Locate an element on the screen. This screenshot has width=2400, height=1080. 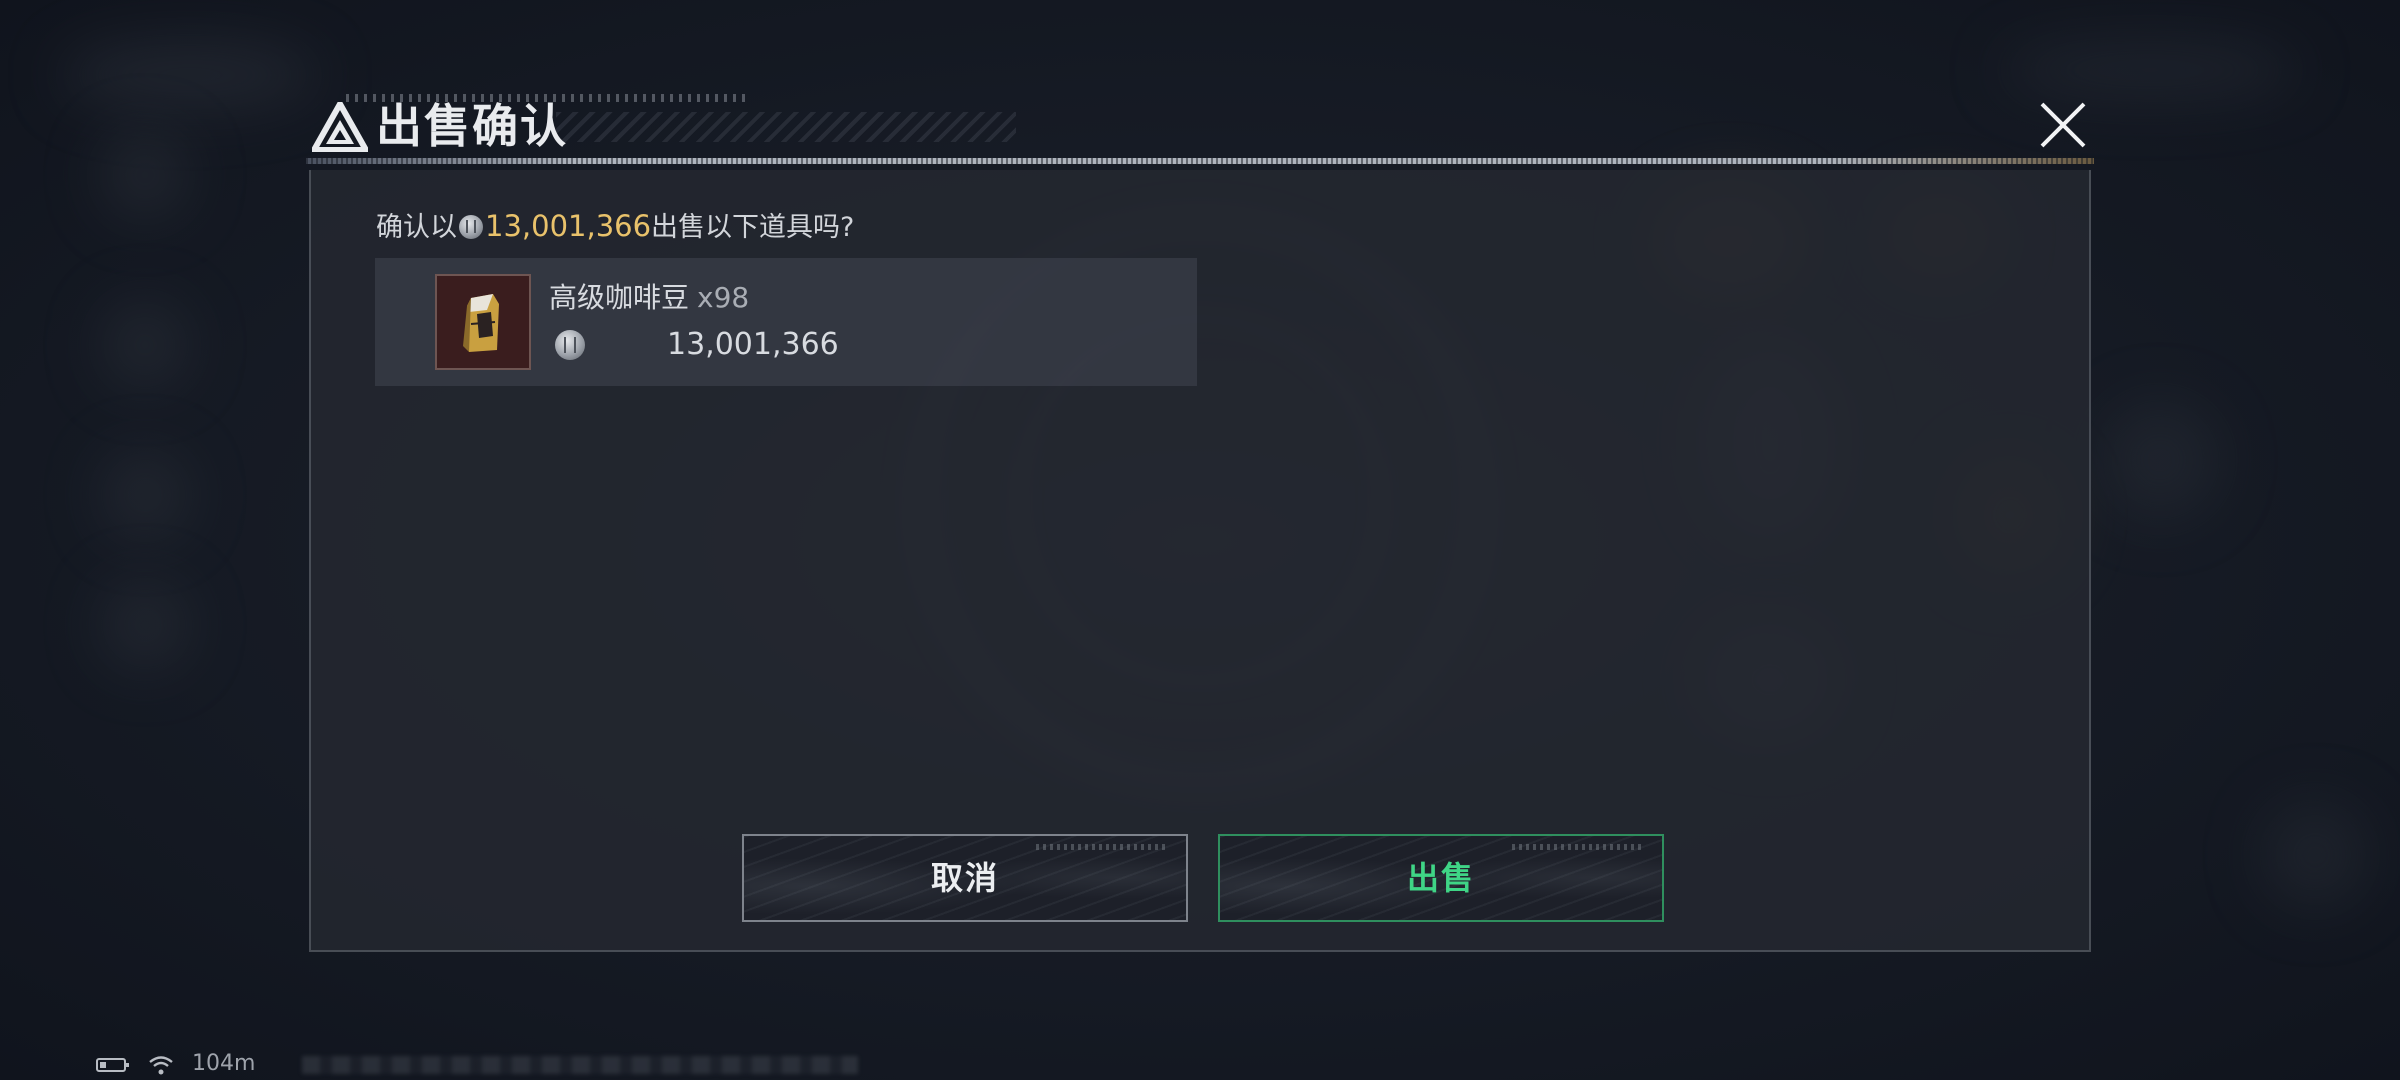
item-card: 高级咖啡豆 x98 13,001,366 is located at coordinates (786, 322).